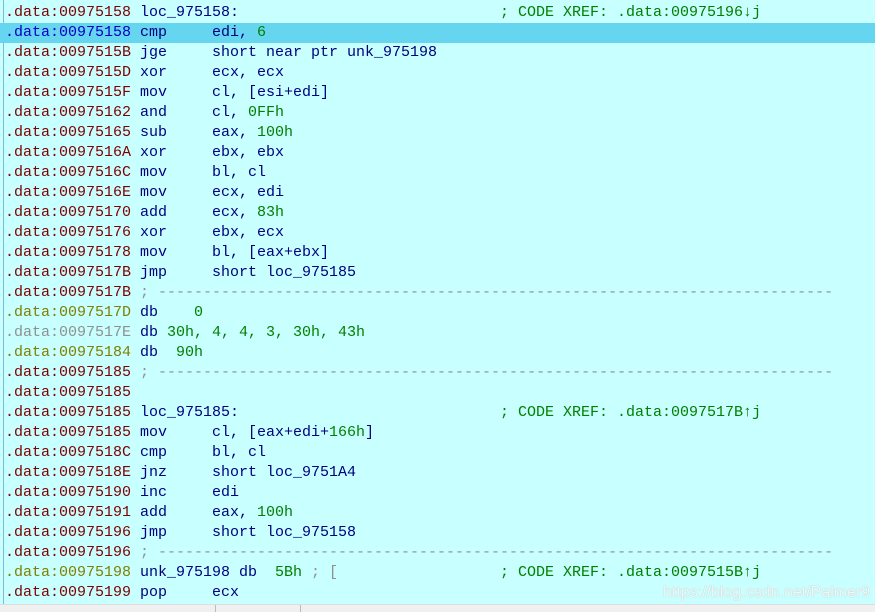  What do you see at coordinates (325, 572) in the screenshot?
I see `comment: ; [` at bounding box center [325, 572].